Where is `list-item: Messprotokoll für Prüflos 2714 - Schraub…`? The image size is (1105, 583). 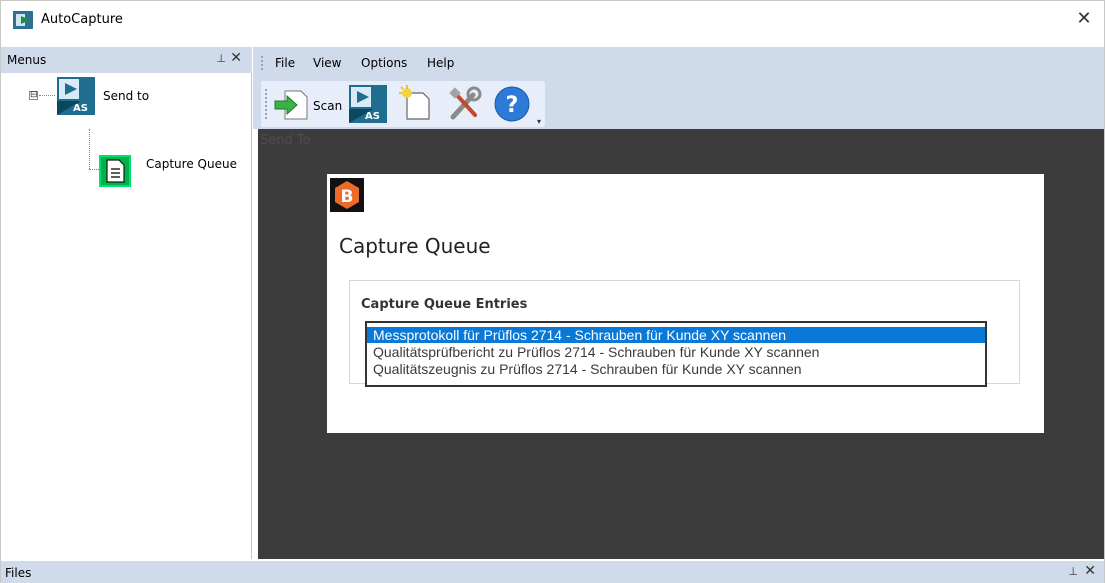
list-item: Messprotokoll für Prüflos 2714 - Schraub… is located at coordinates (676, 335).